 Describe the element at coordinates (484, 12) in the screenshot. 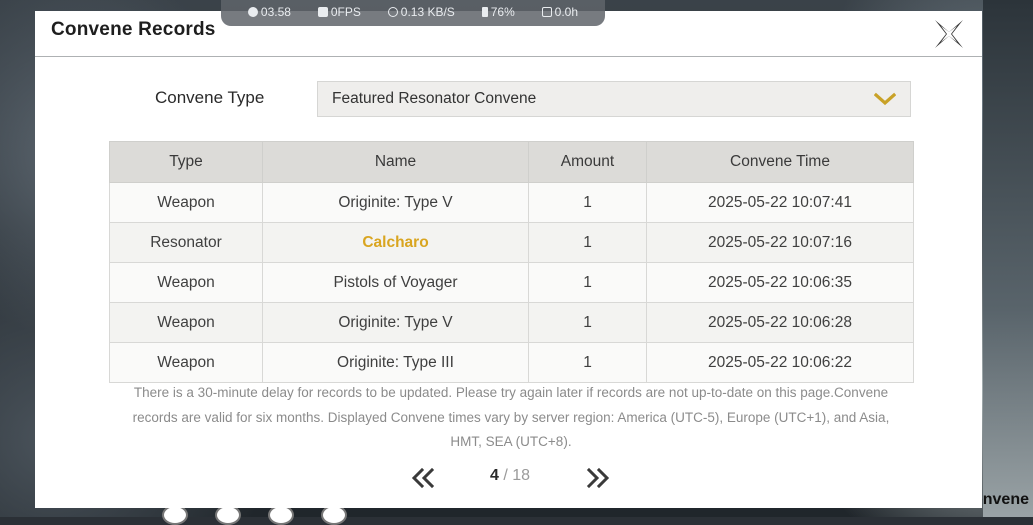

I see `battery-icon` at that location.